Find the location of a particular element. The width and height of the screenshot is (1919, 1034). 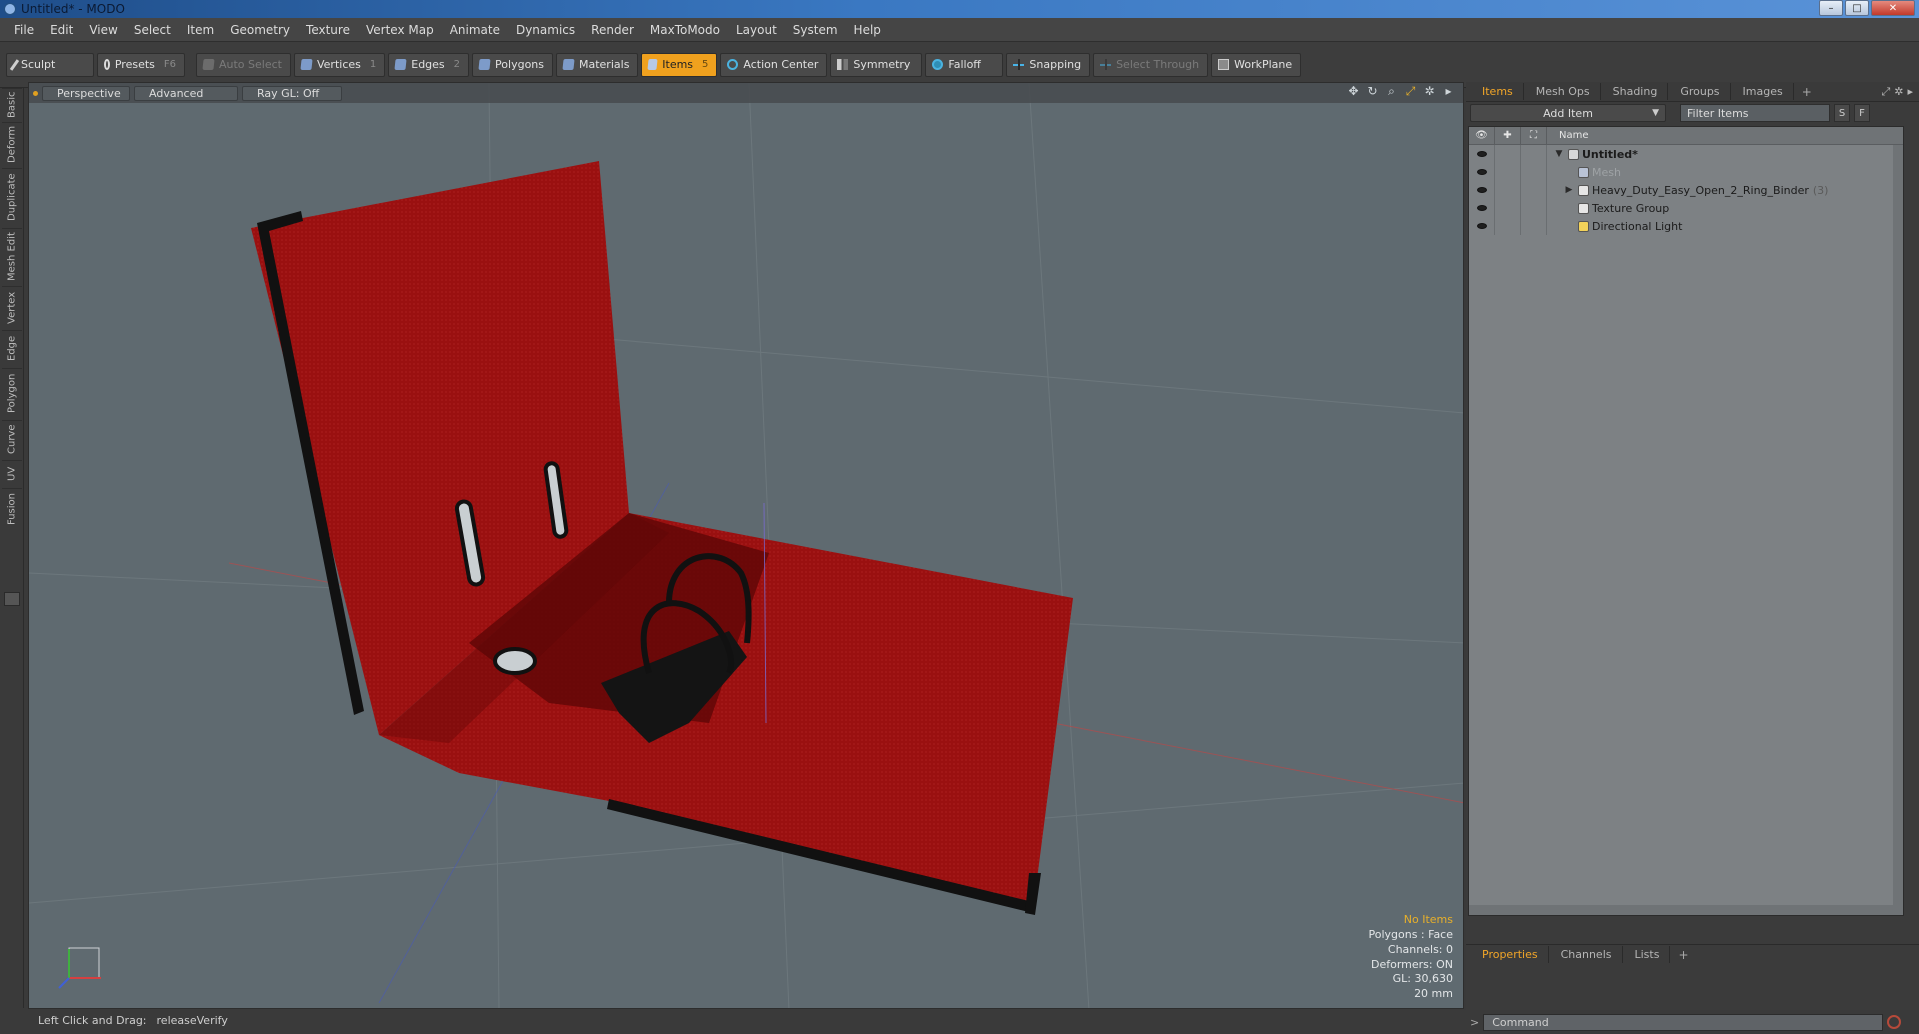

menu-geometry: Geometry is located at coordinates (260, 30).